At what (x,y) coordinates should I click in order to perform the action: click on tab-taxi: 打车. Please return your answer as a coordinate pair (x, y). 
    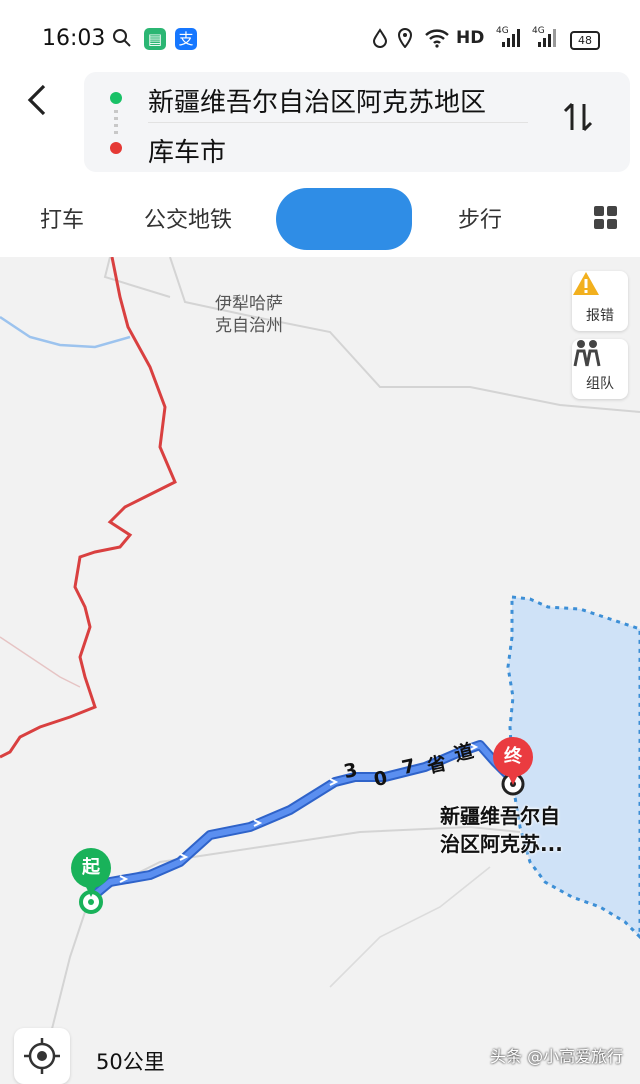
    Looking at the image, I should click on (62, 218).